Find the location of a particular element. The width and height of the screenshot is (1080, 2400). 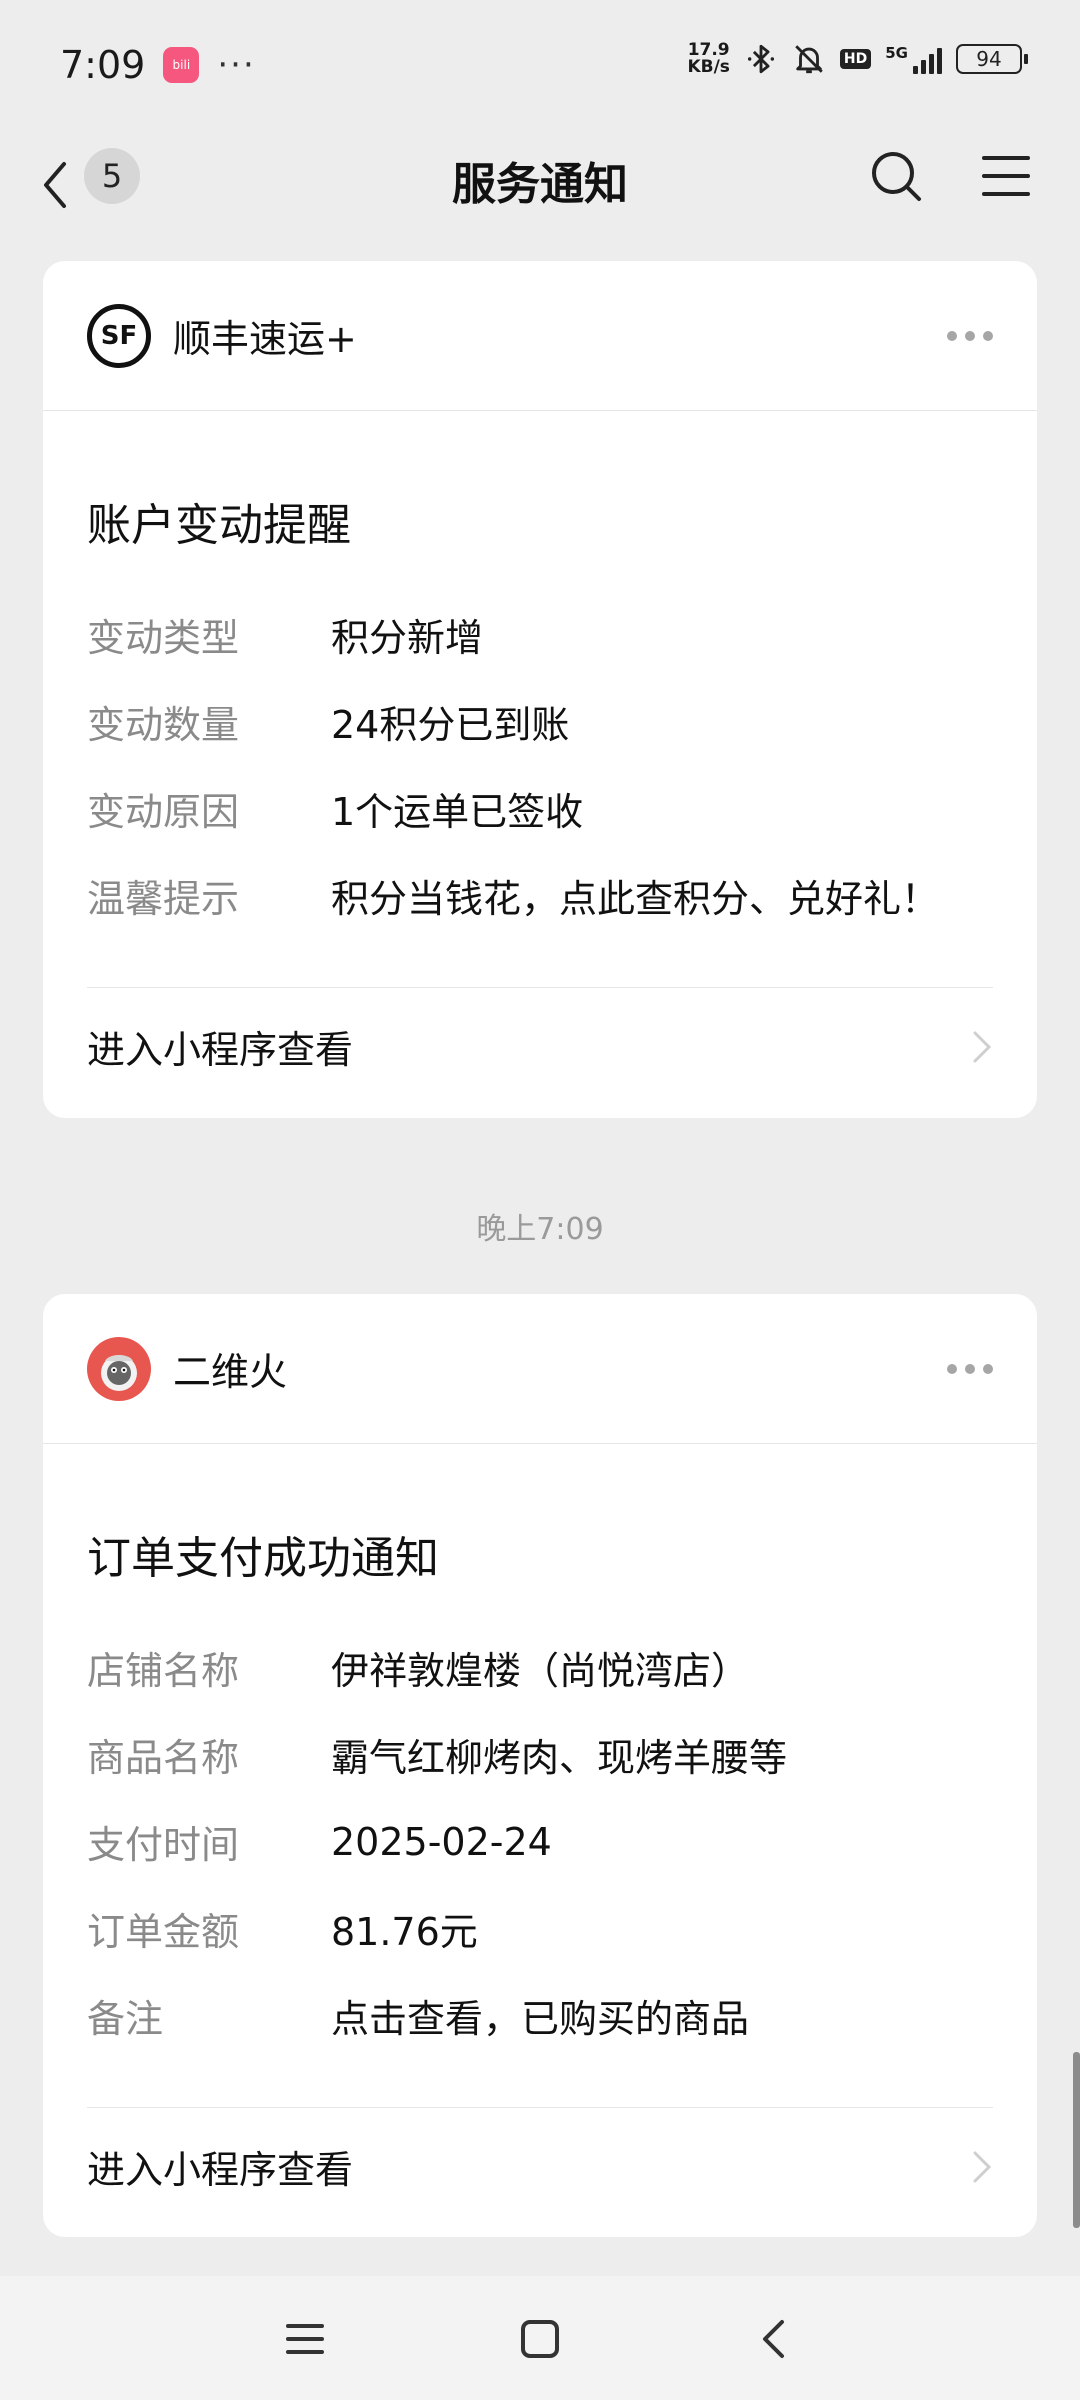

2dfire-avatar is located at coordinates (119, 1368).